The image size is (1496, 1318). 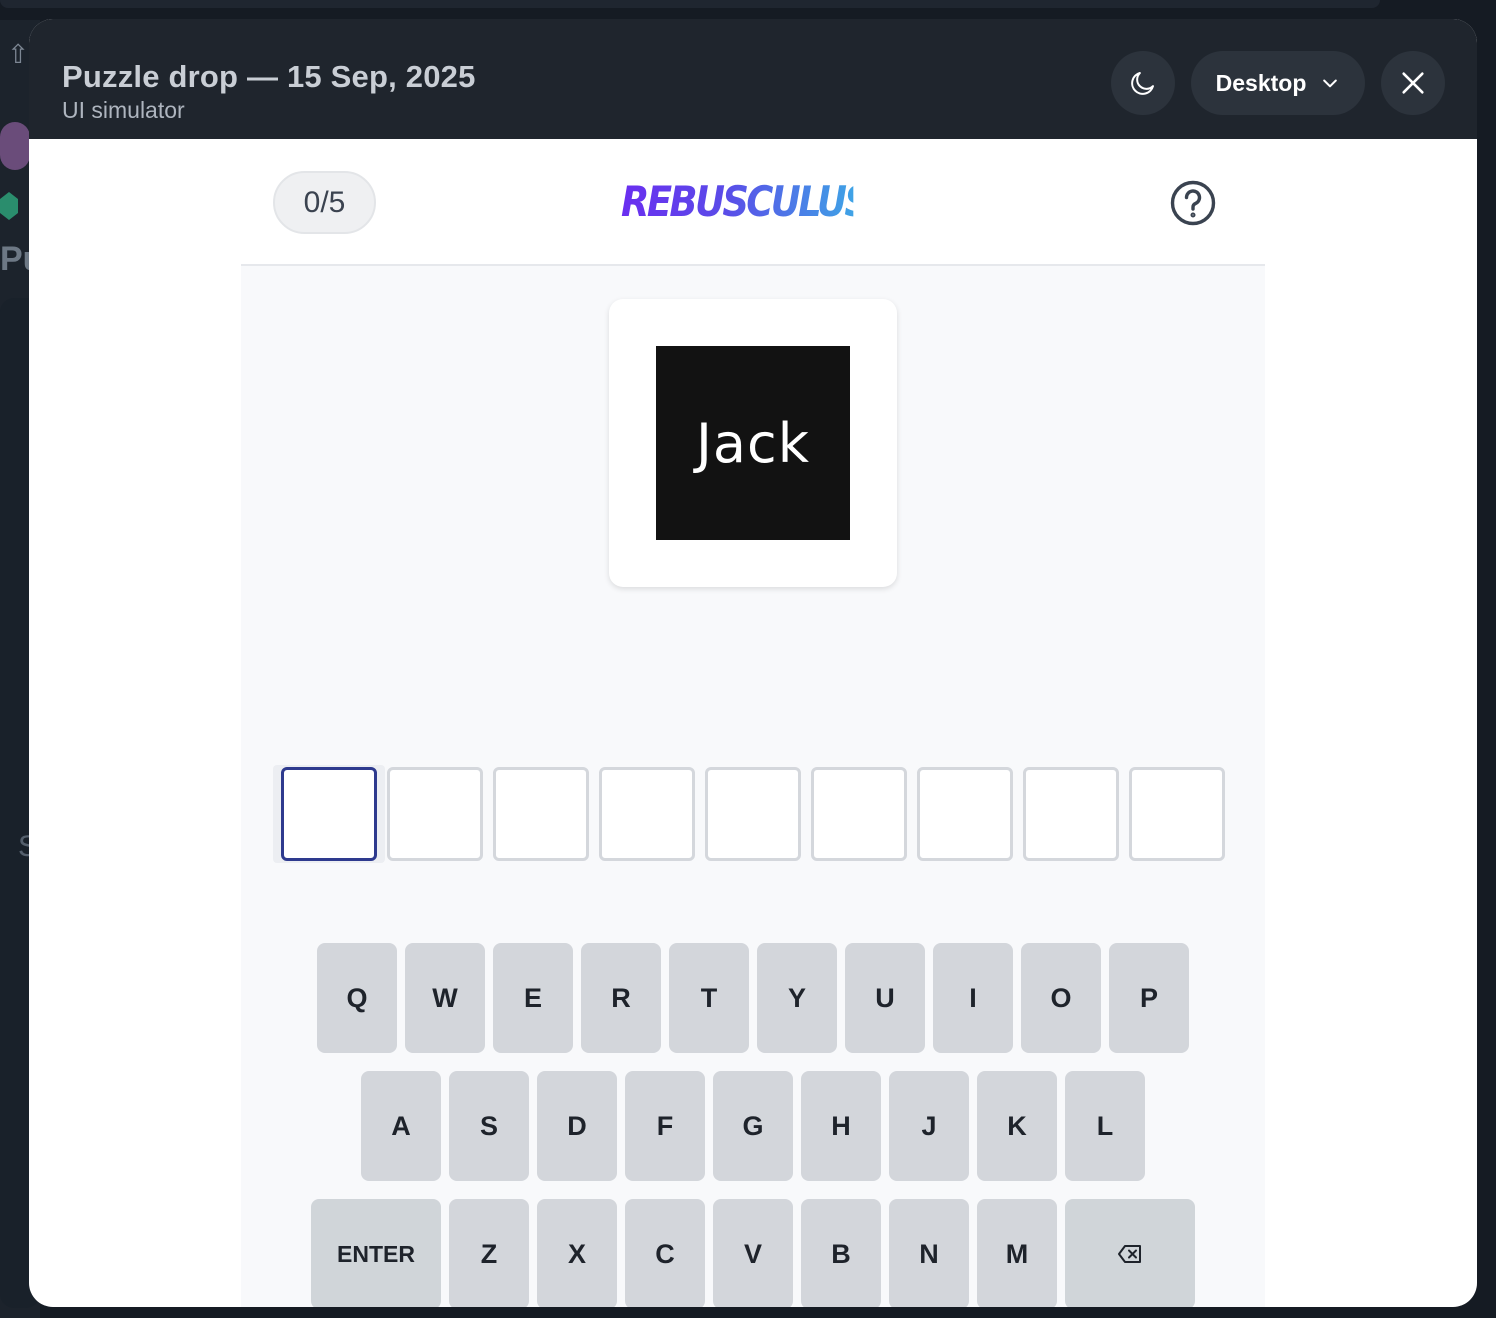 What do you see at coordinates (577, 1253) in the screenshot?
I see `key-x: X` at bounding box center [577, 1253].